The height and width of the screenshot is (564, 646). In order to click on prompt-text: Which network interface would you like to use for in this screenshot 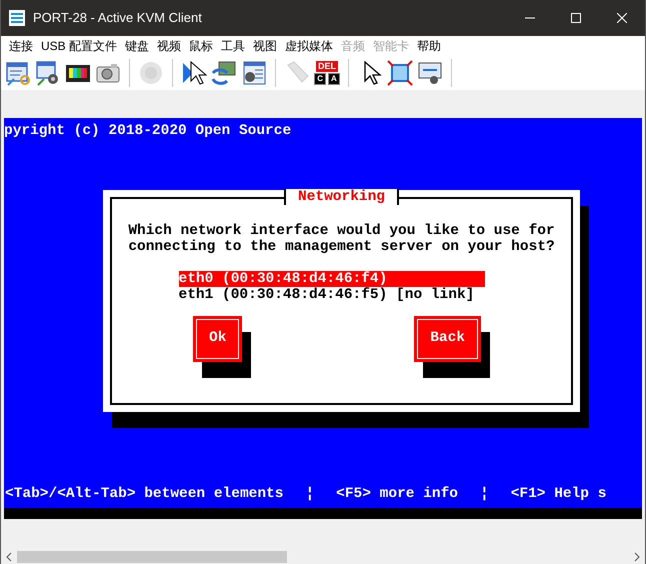, I will do `click(341, 231)`.